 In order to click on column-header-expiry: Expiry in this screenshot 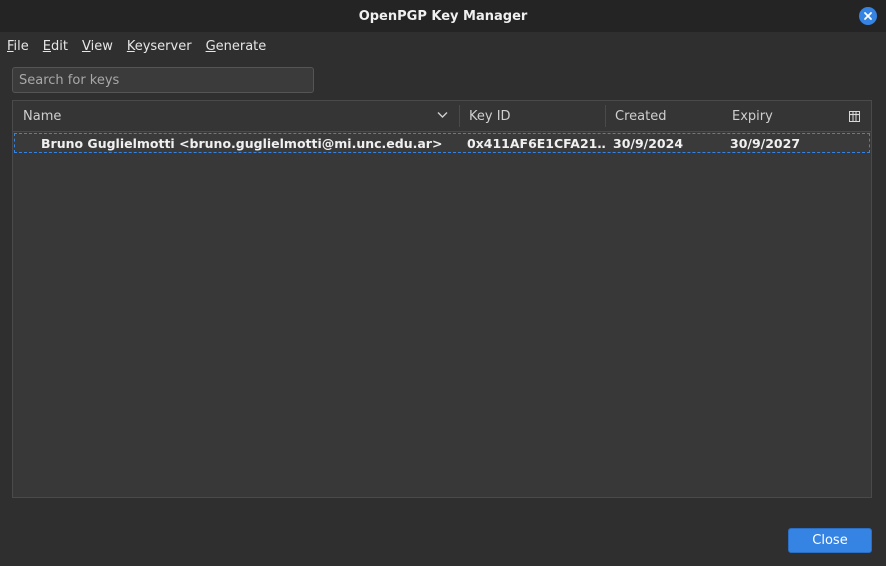, I will do `click(787, 116)`.